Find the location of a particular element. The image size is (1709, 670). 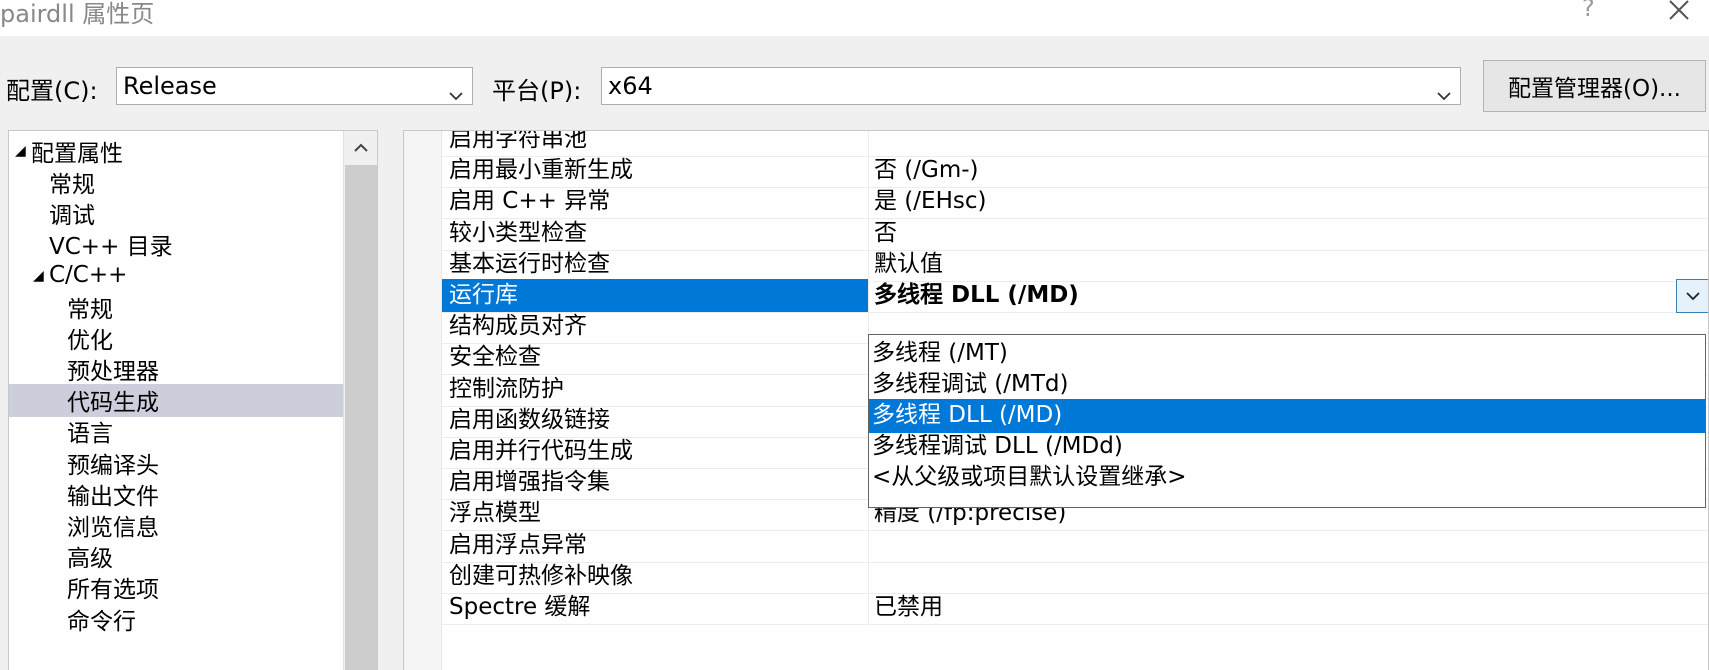

property-name: 启用浮点异常 is located at coordinates (655, 545).